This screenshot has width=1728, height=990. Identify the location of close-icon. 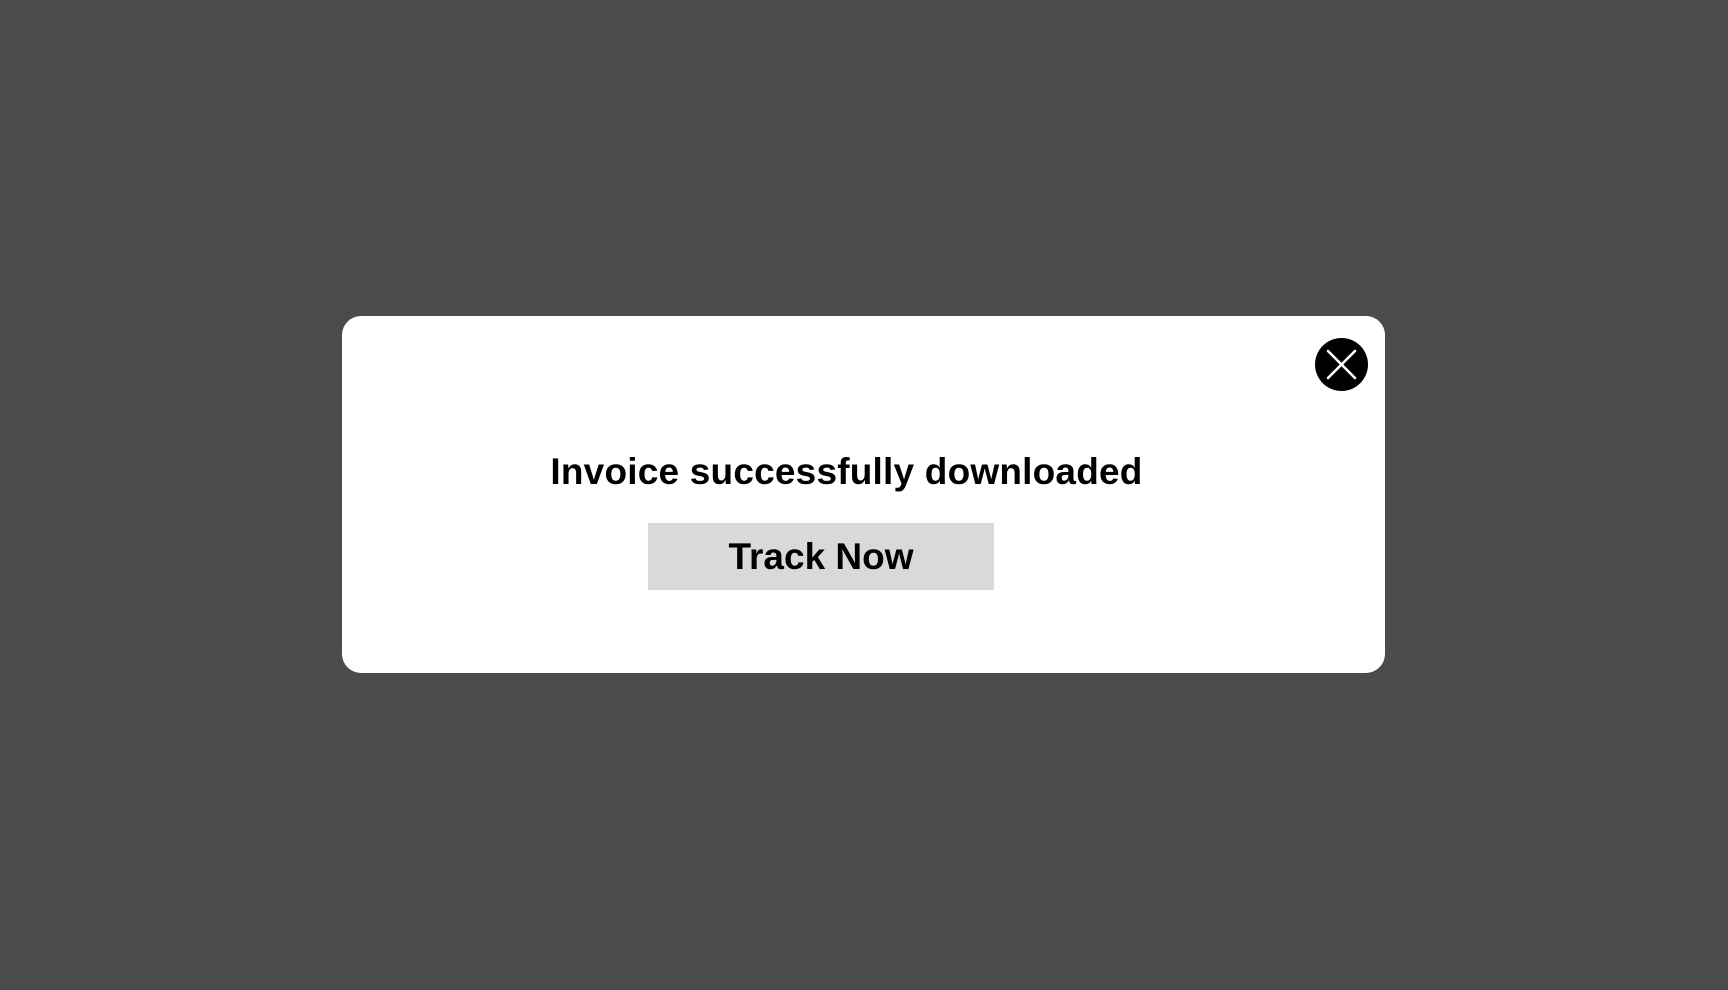
(1341, 364).